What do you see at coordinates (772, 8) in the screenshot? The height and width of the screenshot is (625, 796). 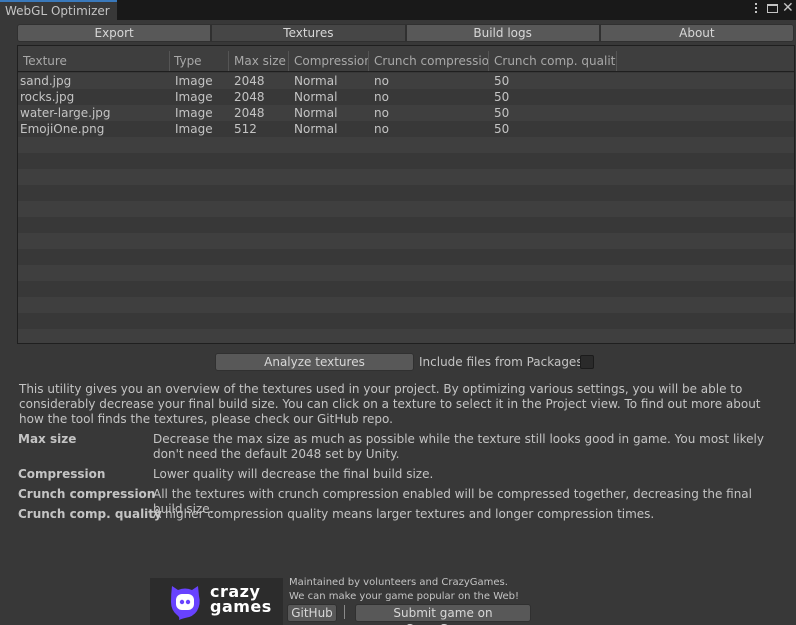 I see `maximize-icon` at bounding box center [772, 8].